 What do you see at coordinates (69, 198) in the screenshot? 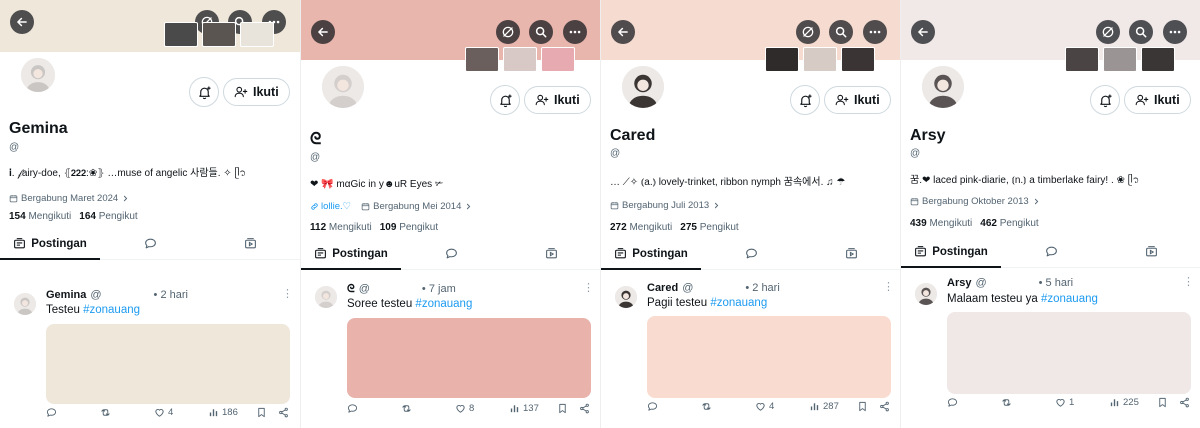
I see `joined-date: Bergabung Maret 2024` at bounding box center [69, 198].